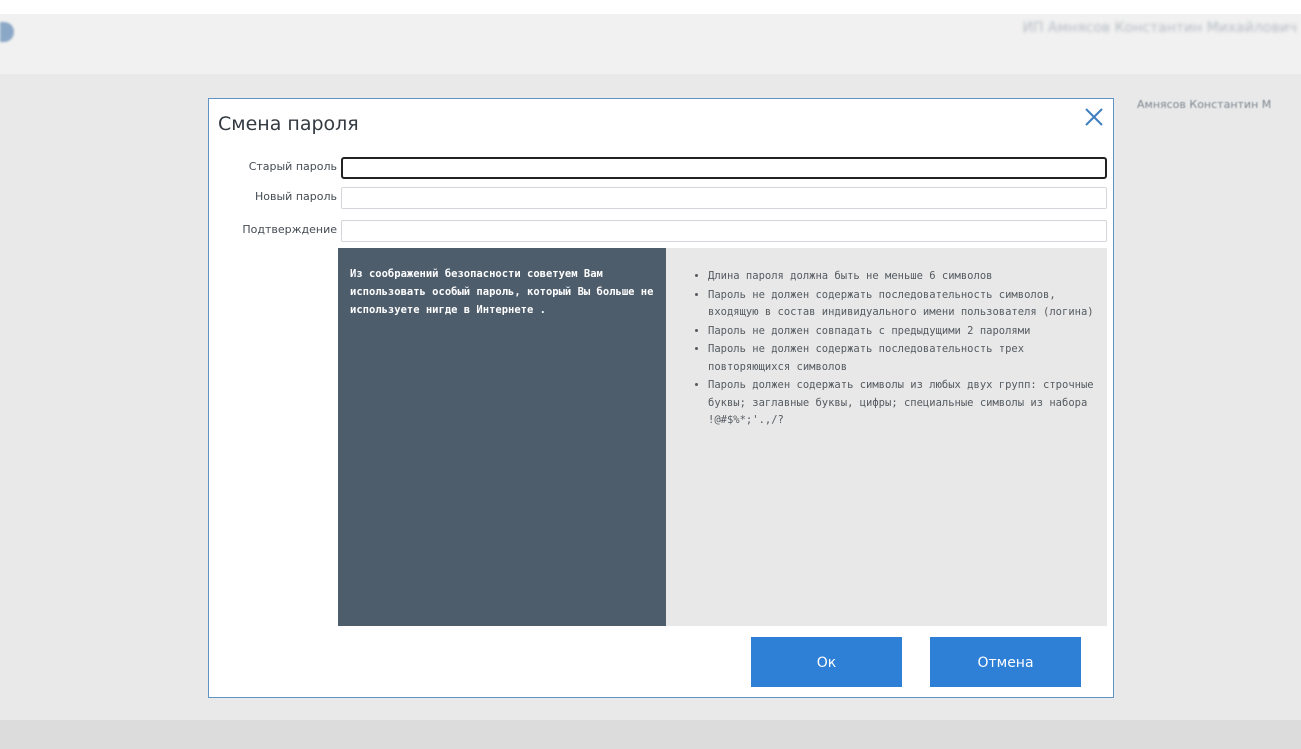  I want to click on old-password-row: Старый пароль, so click(662, 168).